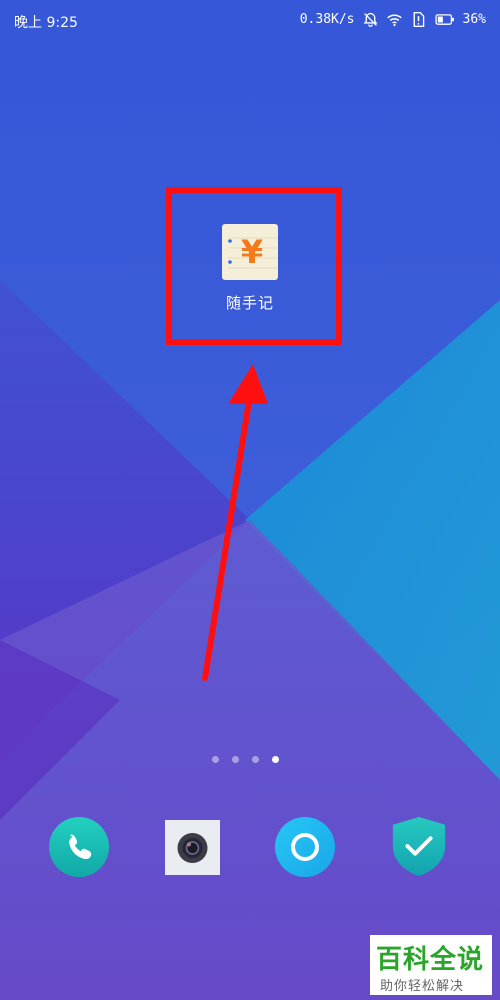 The image size is (500, 1000). I want to click on phone-icon, so click(79, 847).